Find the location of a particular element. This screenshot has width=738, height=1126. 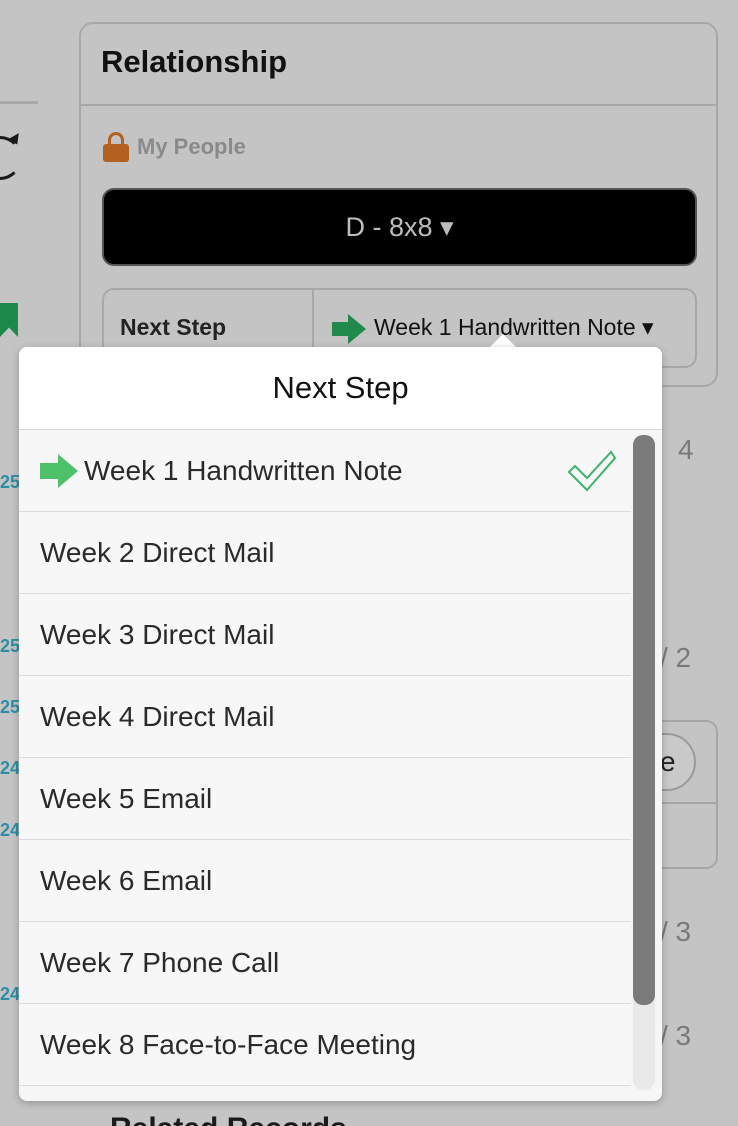

list-item-label: Week 5 Email is located at coordinates (126, 798).